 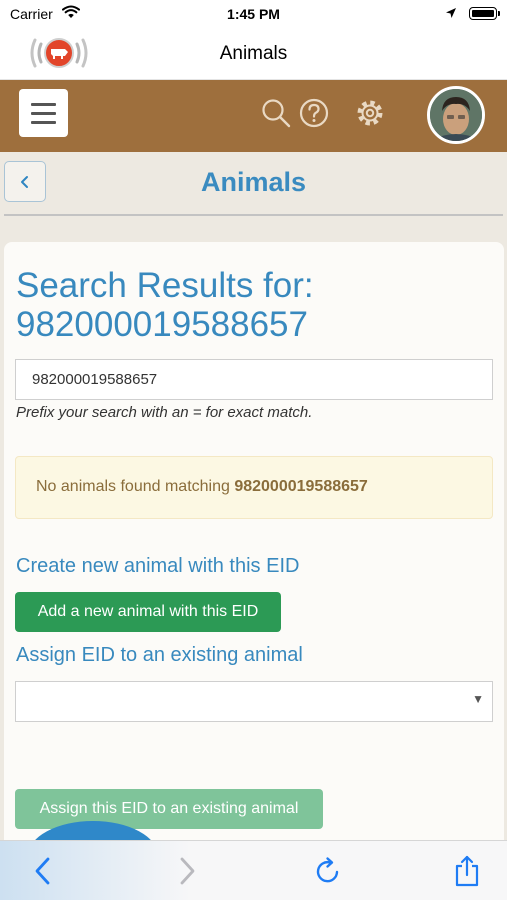 What do you see at coordinates (328, 873) in the screenshot?
I see `reload-icon` at bounding box center [328, 873].